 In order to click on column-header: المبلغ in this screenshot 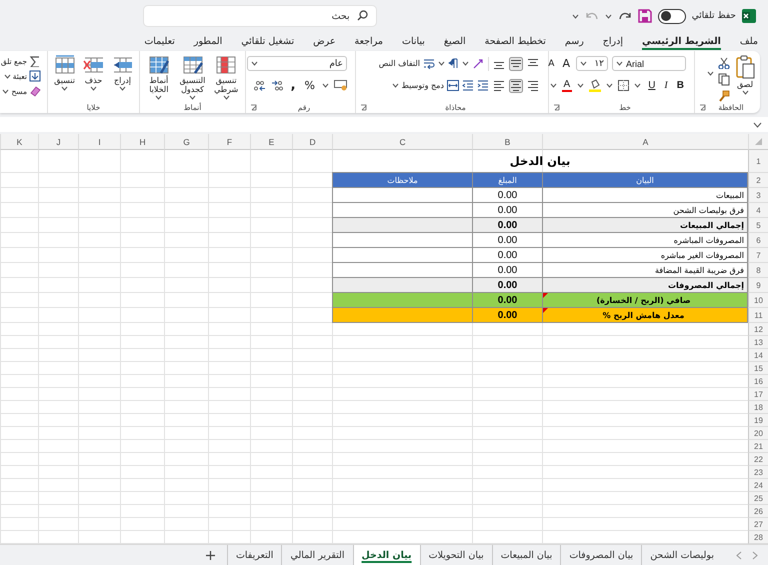, I will do `click(507, 180)`.